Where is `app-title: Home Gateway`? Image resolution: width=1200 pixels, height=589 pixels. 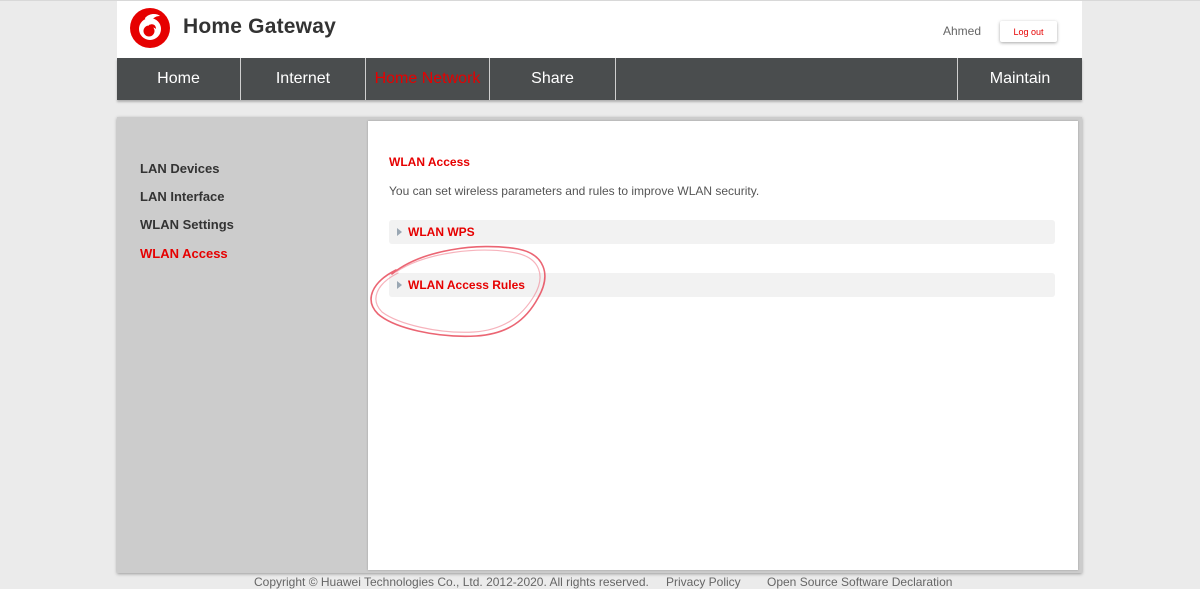 app-title: Home Gateway is located at coordinates (259, 26).